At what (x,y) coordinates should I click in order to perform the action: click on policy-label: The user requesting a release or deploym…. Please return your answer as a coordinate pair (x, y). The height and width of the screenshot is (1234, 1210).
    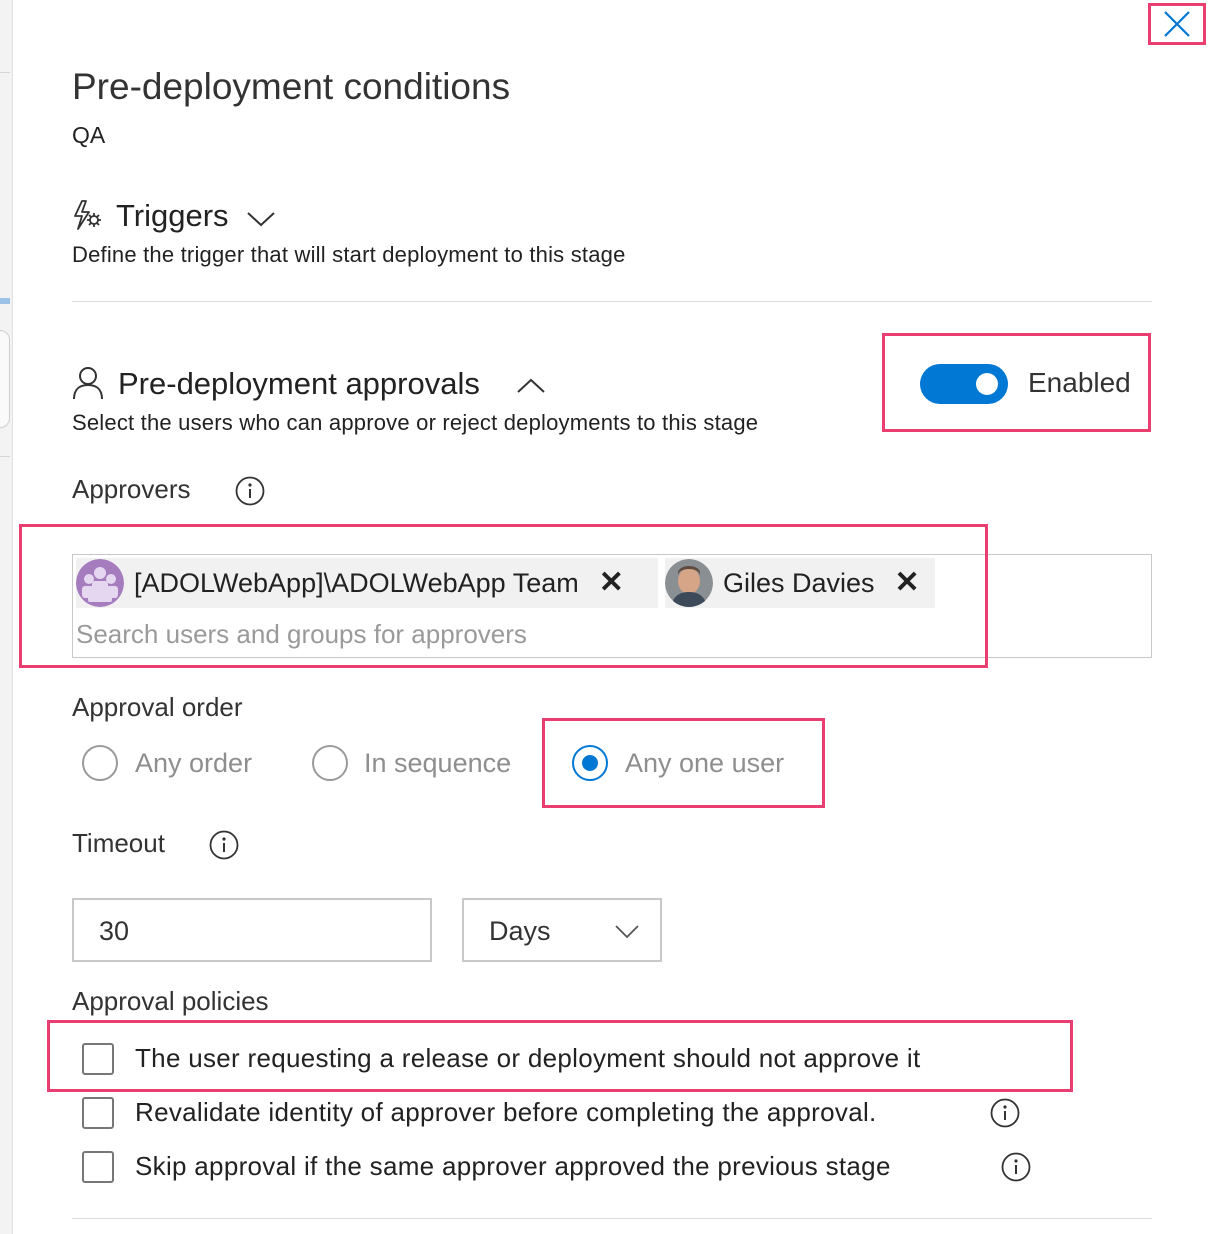
    Looking at the image, I should click on (528, 1058).